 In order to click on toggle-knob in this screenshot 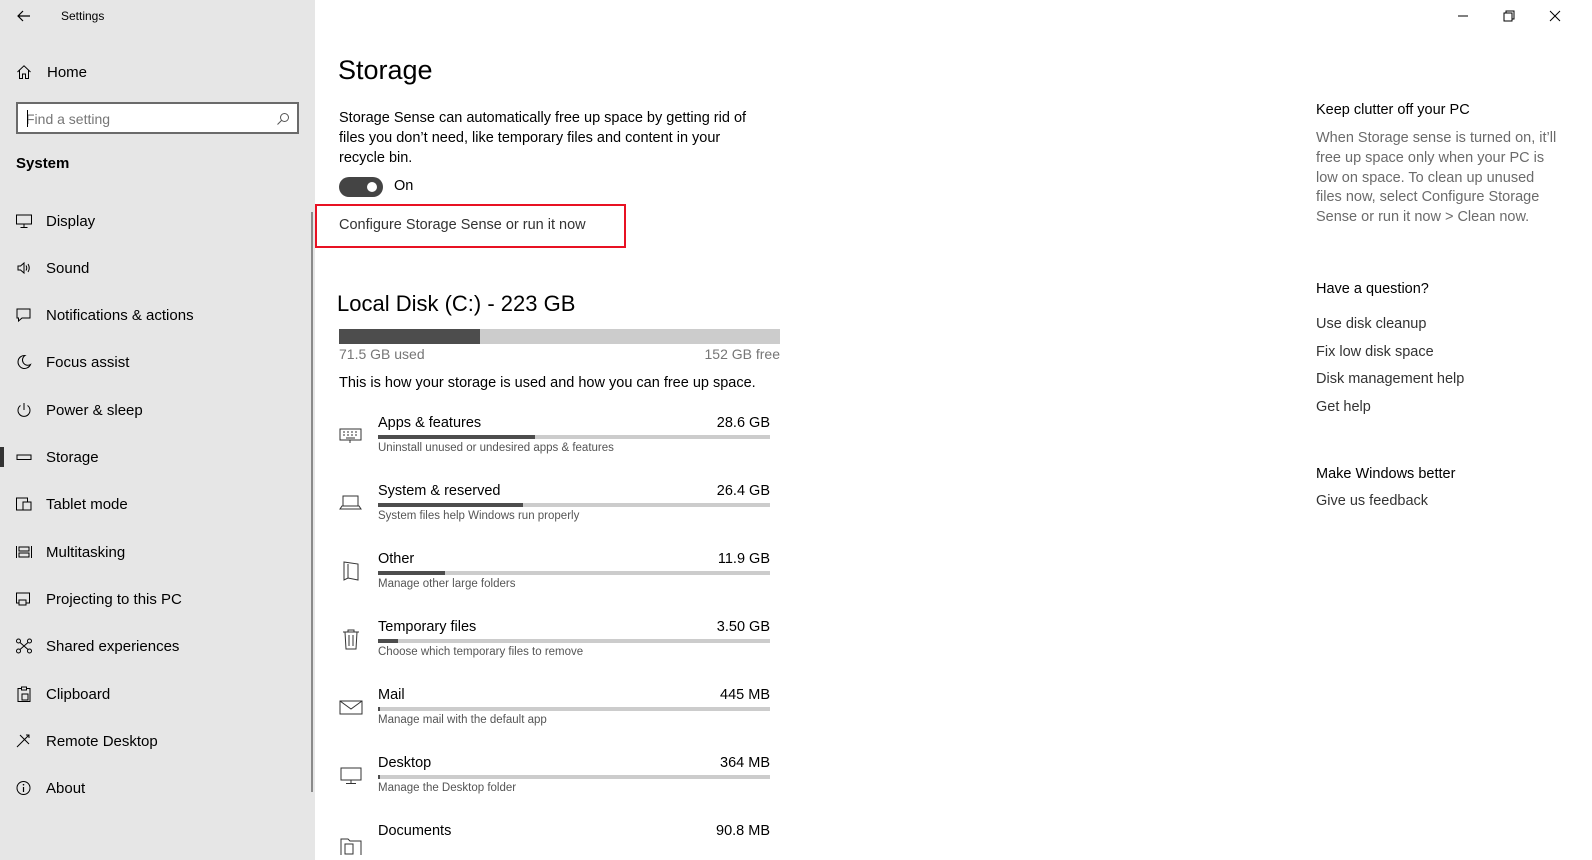, I will do `click(372, 187)`.